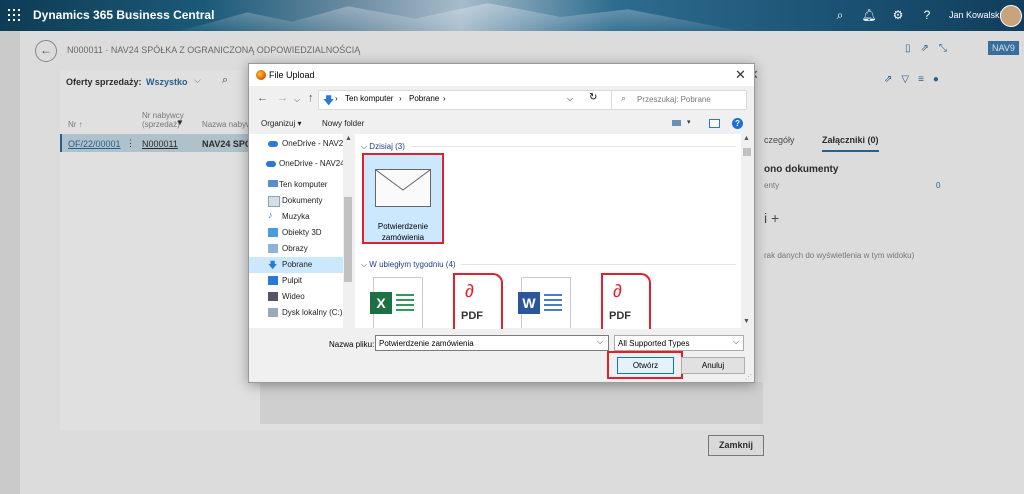  I want to click on firefox-icon, so click(261, 75).